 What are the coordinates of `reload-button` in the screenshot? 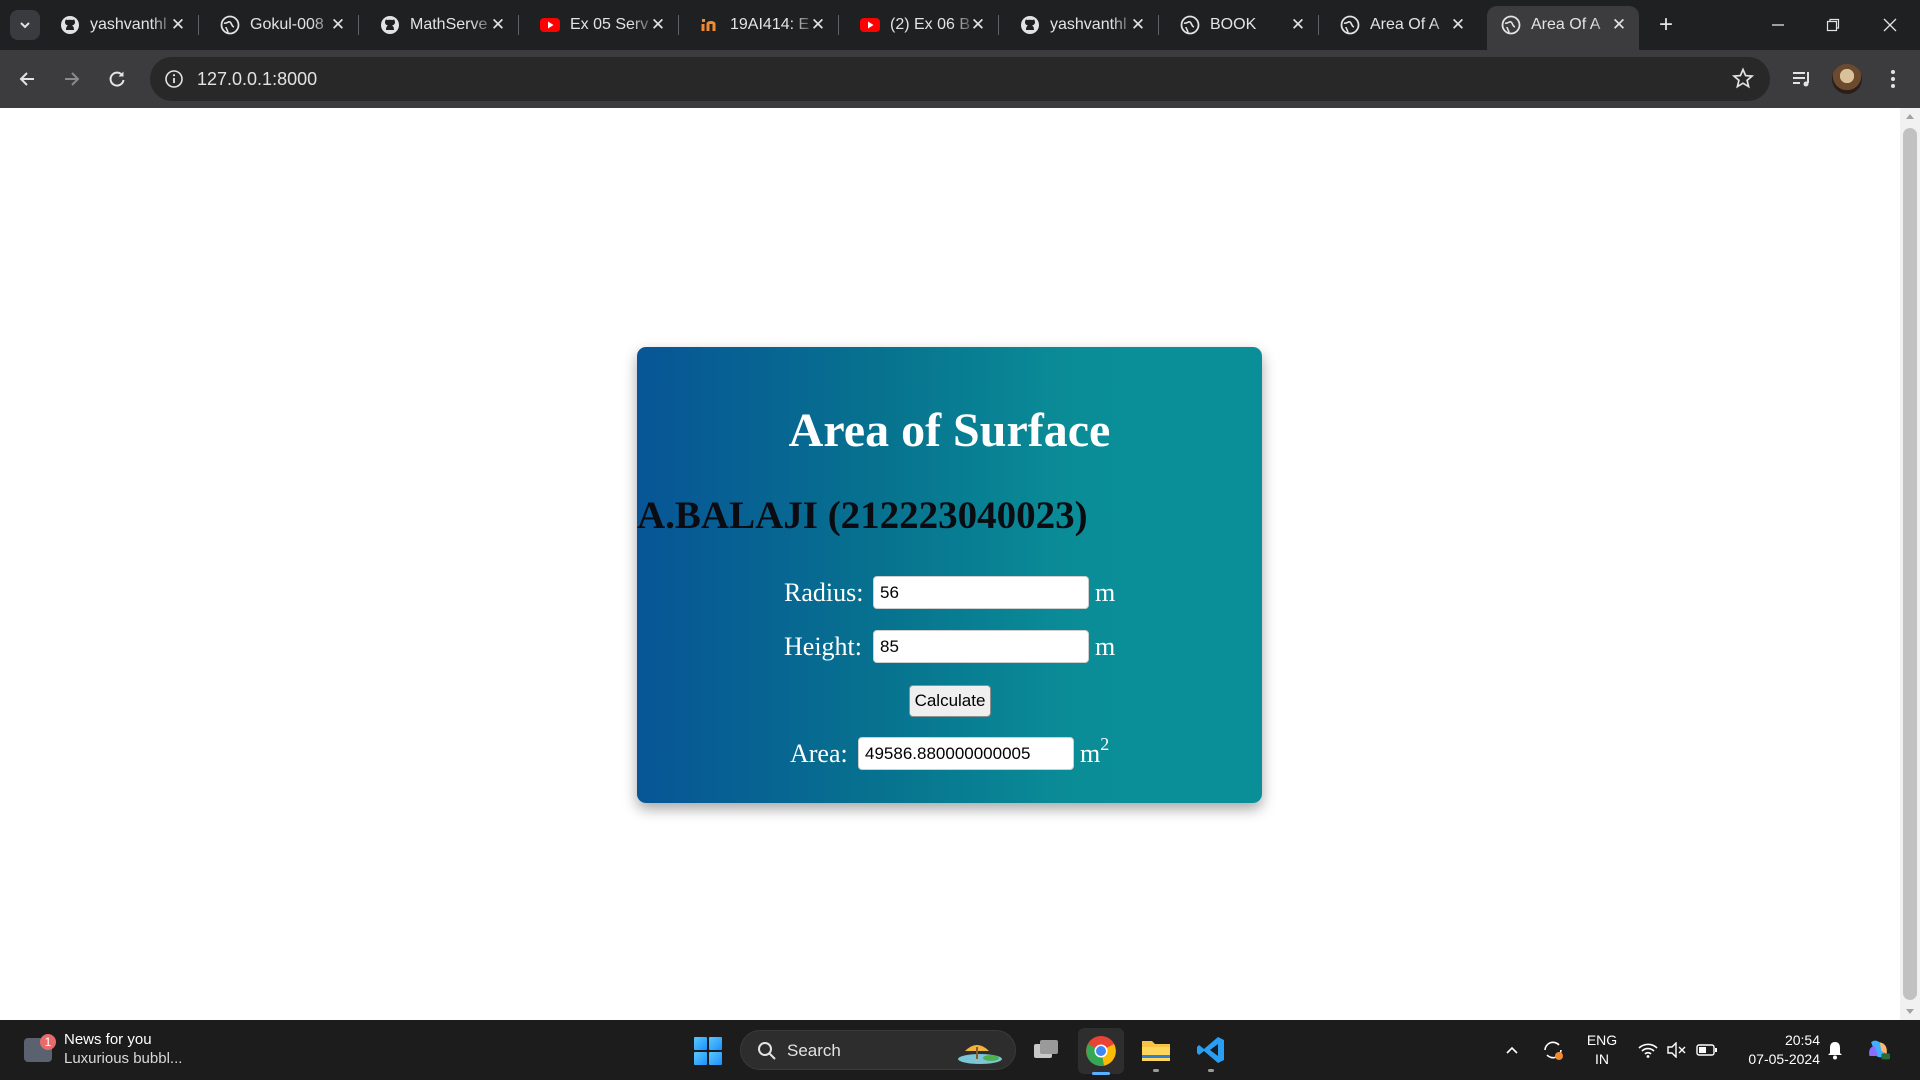 It's located at (117, 79).